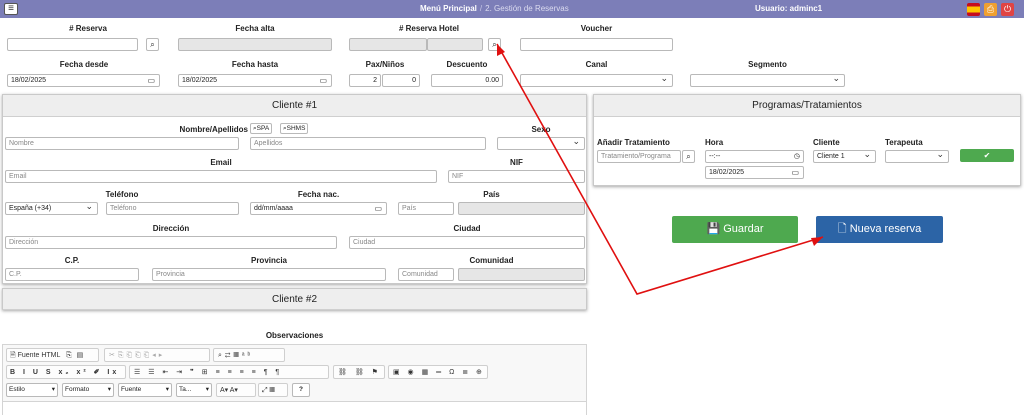 Image resolution: width=1024 pixels, height=415 pixels. Describe the element at coordinates (501, 50) in the screenshot. I see `annotation-arrowhead-top` at that location.